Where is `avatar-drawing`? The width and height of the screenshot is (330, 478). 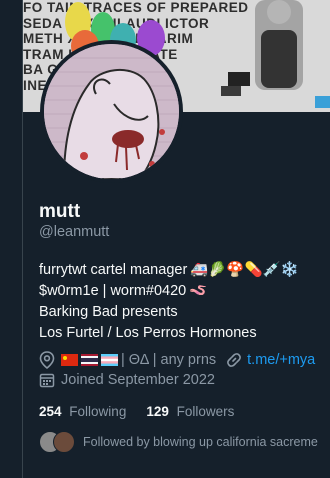
avatar-drawing is located at coordinates (111, 111).